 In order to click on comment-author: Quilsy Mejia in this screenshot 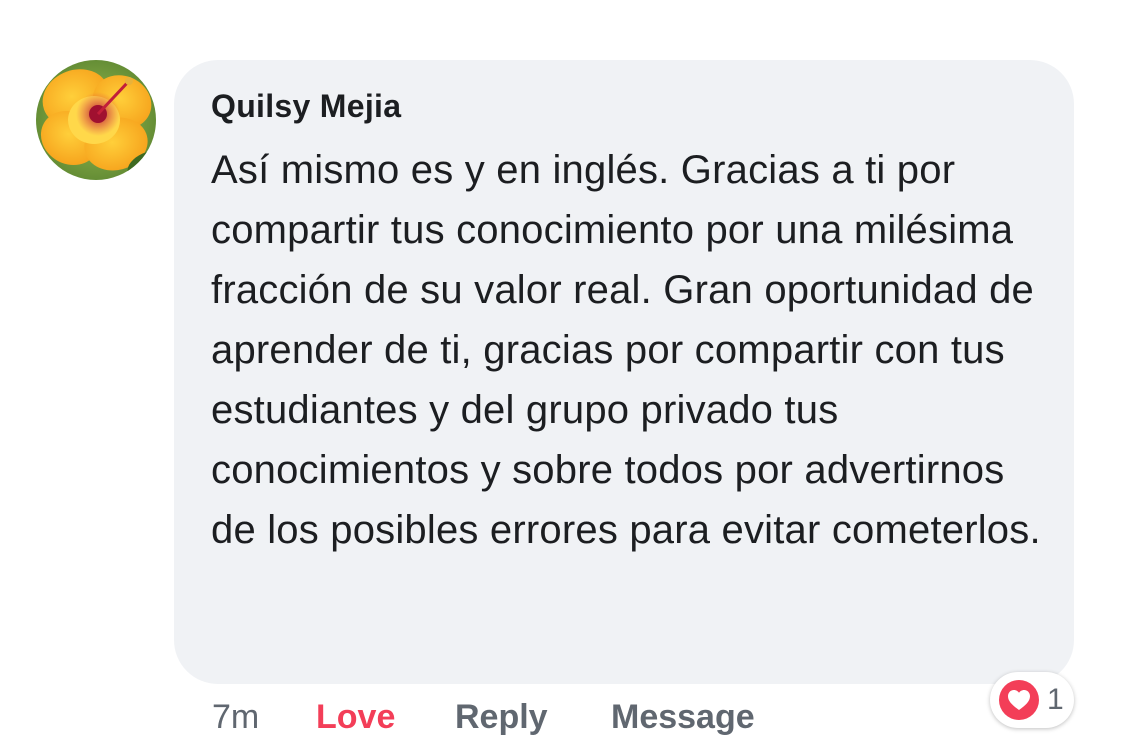, I will do `click(627, 106)`.